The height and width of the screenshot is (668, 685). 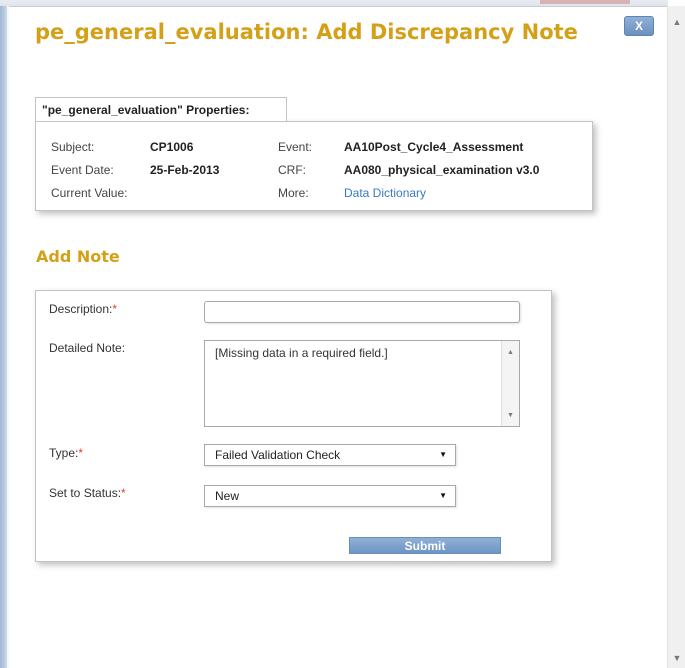 I want to click on data-dictionary-link: Data Dictionary, so click(x=385, y=193).